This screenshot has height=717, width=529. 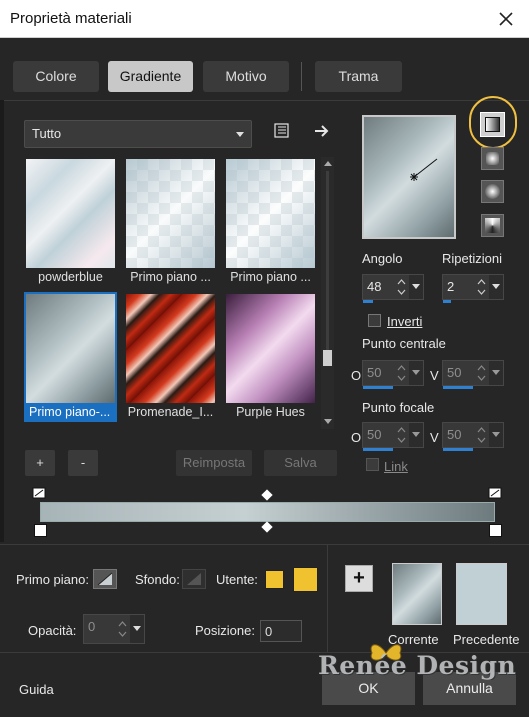 What do you see at coordinates (327, 598) in the screenshot?
I see `bottom-vertical-divider` at bounding box center [327, 598].